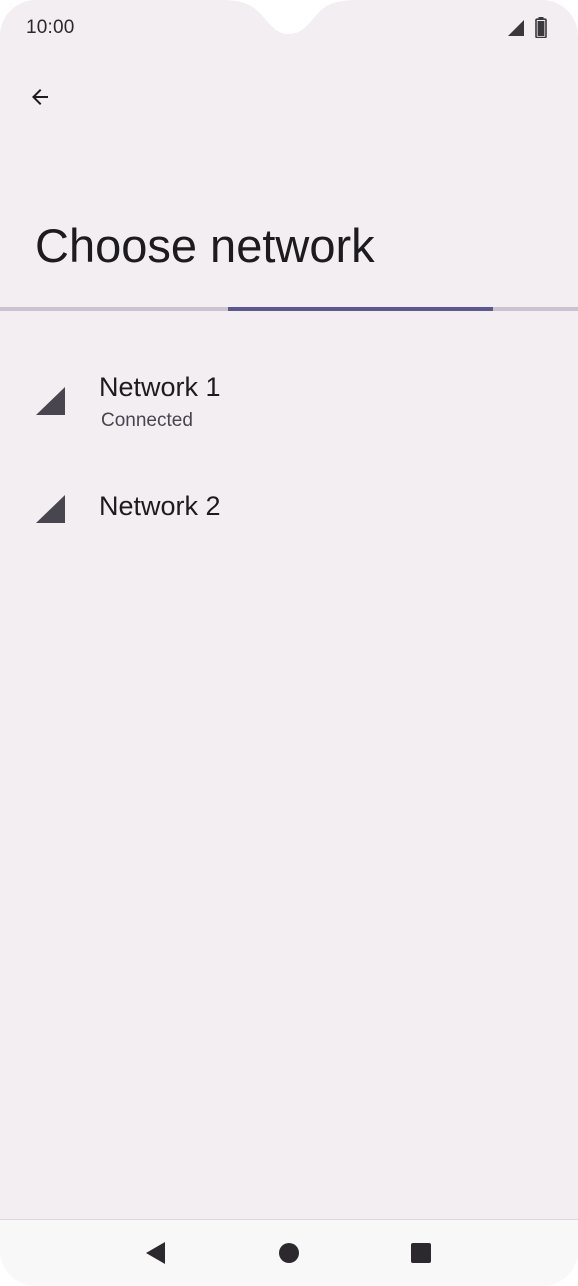  I want to click on nav-home-icon, so click(289, 1253).